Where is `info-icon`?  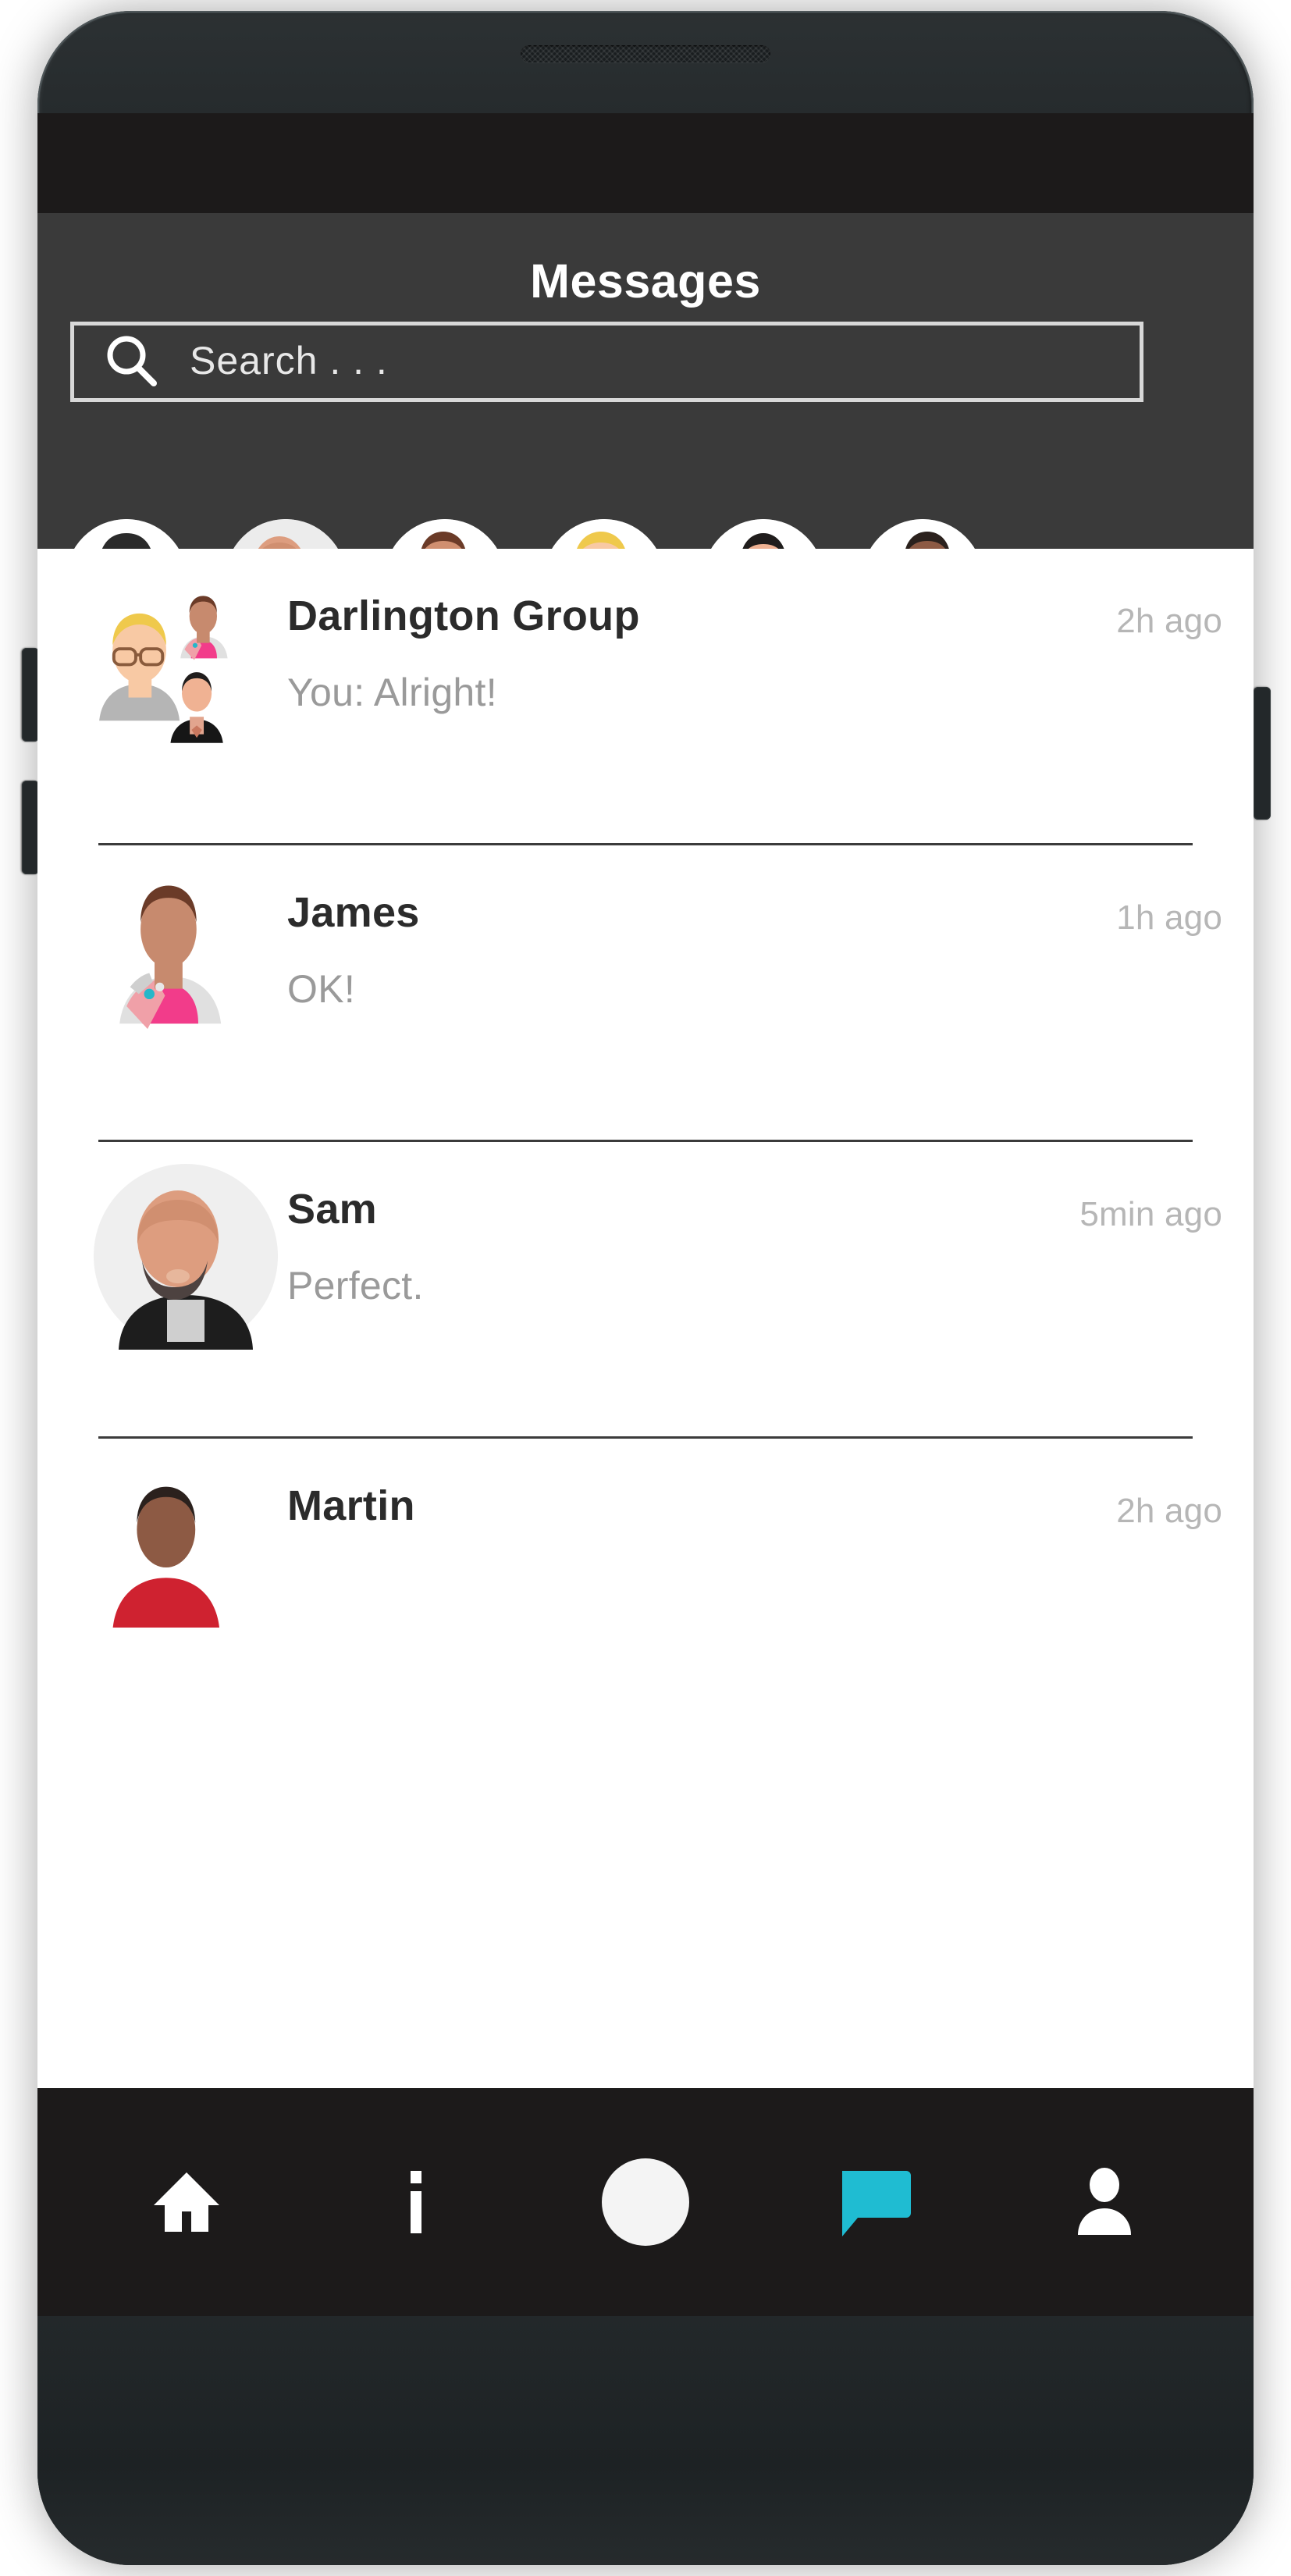
info-icon is located at coordinates (416, 2202).